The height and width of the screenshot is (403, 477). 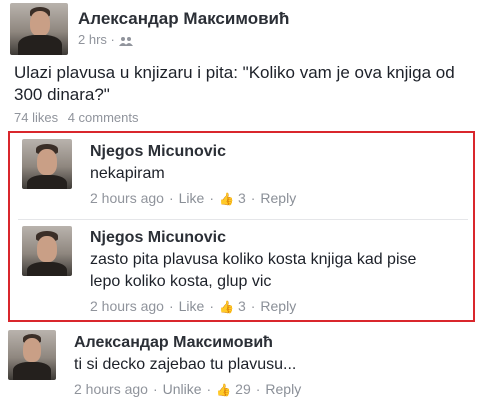 I want to click on comment-actions: 2 hours ago · Unlike · 👍 29 · Reply, so click(x=188, y=389).